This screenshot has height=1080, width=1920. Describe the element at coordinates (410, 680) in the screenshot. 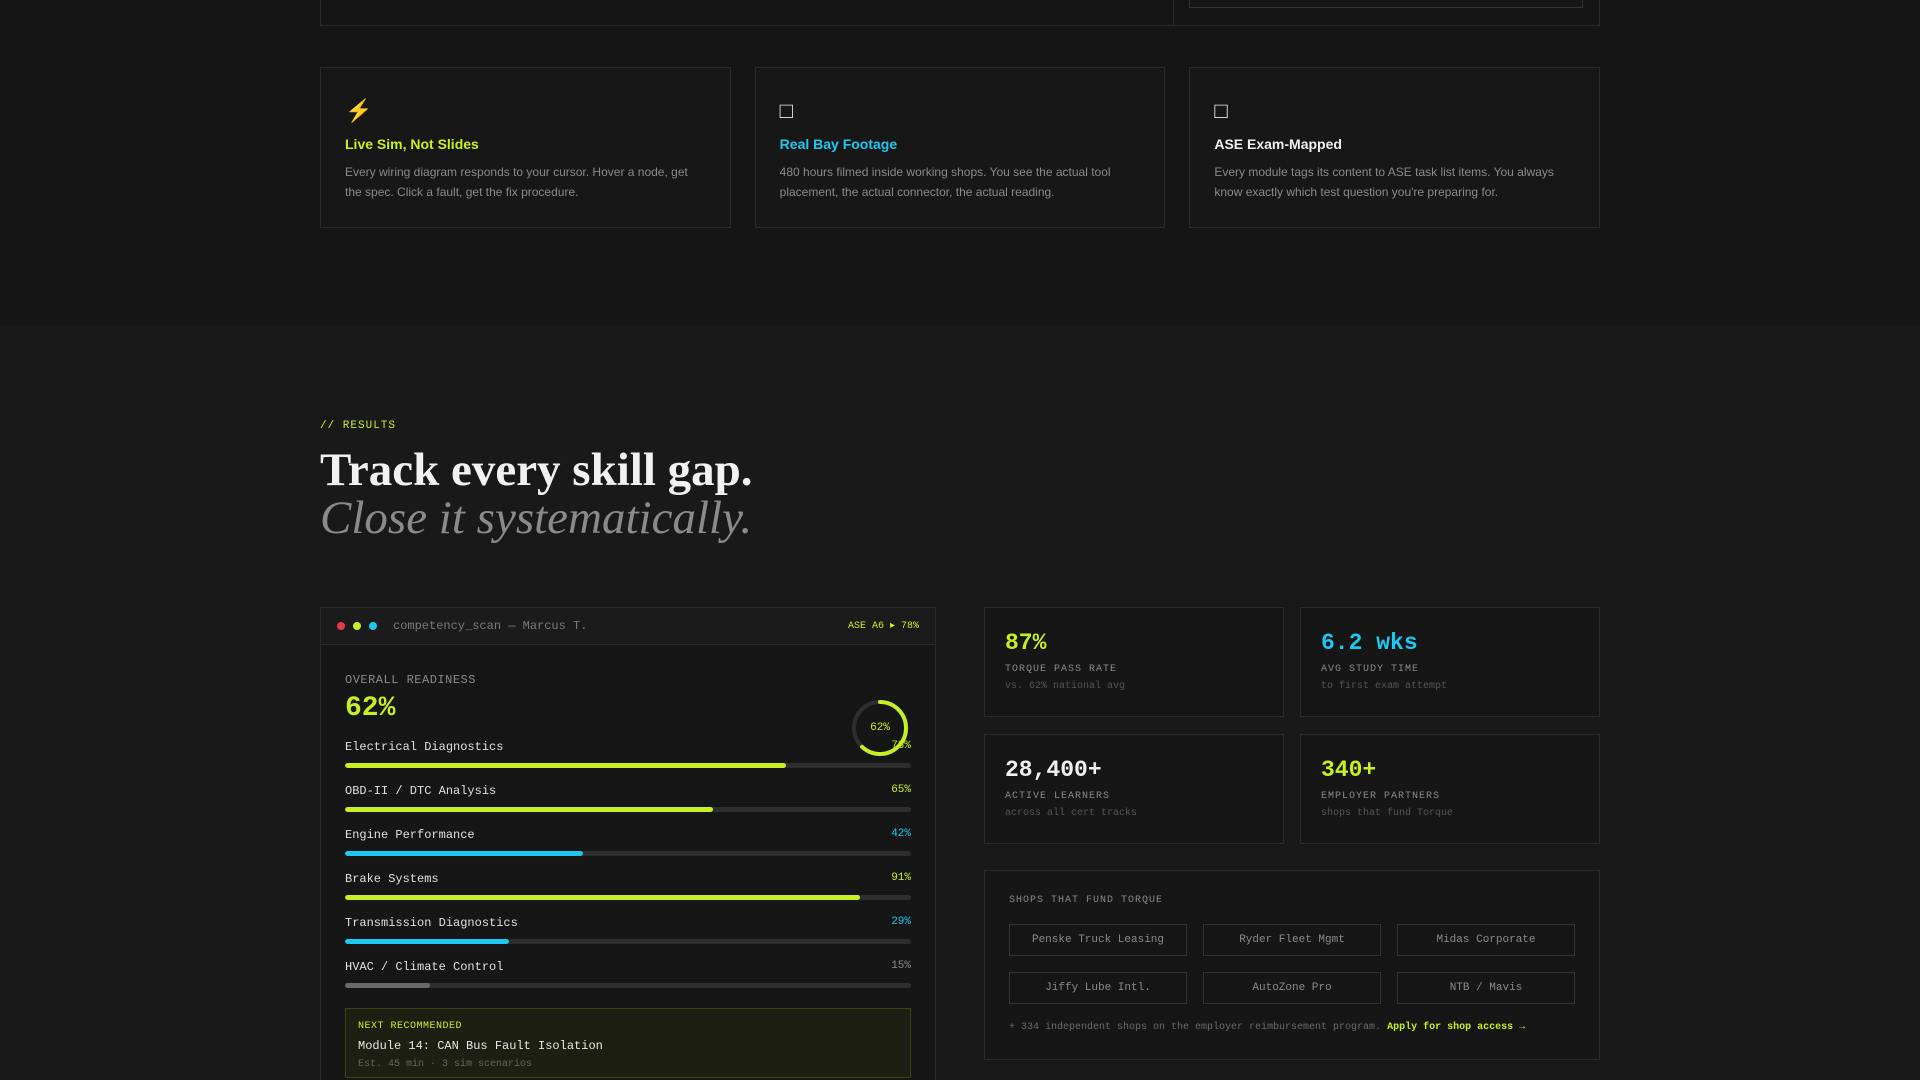

I see `readiness-label: OVERALL READINESS` at that location.